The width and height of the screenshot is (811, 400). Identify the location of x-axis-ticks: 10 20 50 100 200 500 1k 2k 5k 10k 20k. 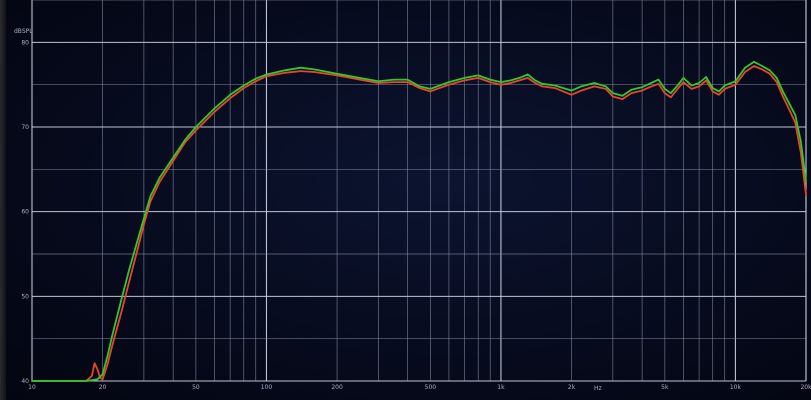
(419, 387).